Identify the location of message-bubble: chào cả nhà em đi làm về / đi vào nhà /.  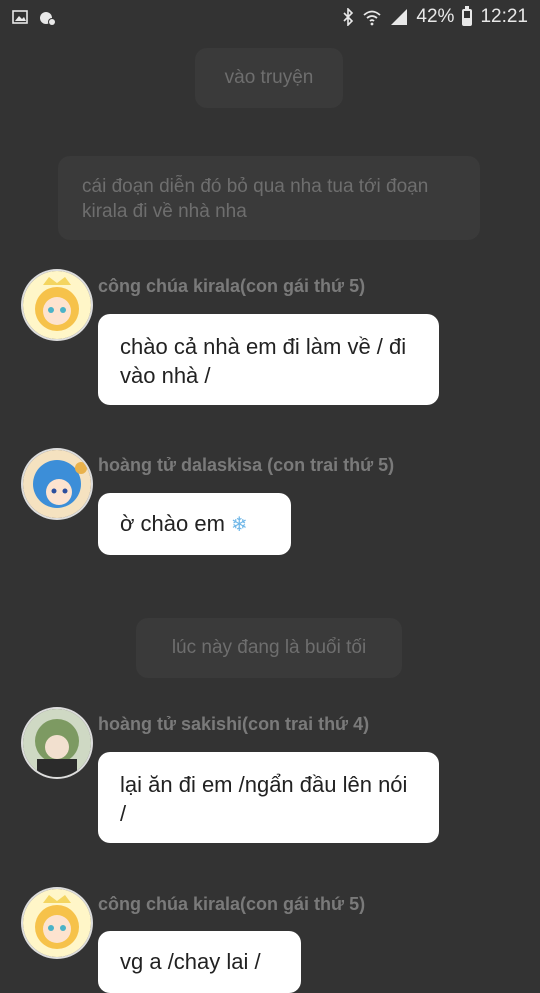
(268, 359).